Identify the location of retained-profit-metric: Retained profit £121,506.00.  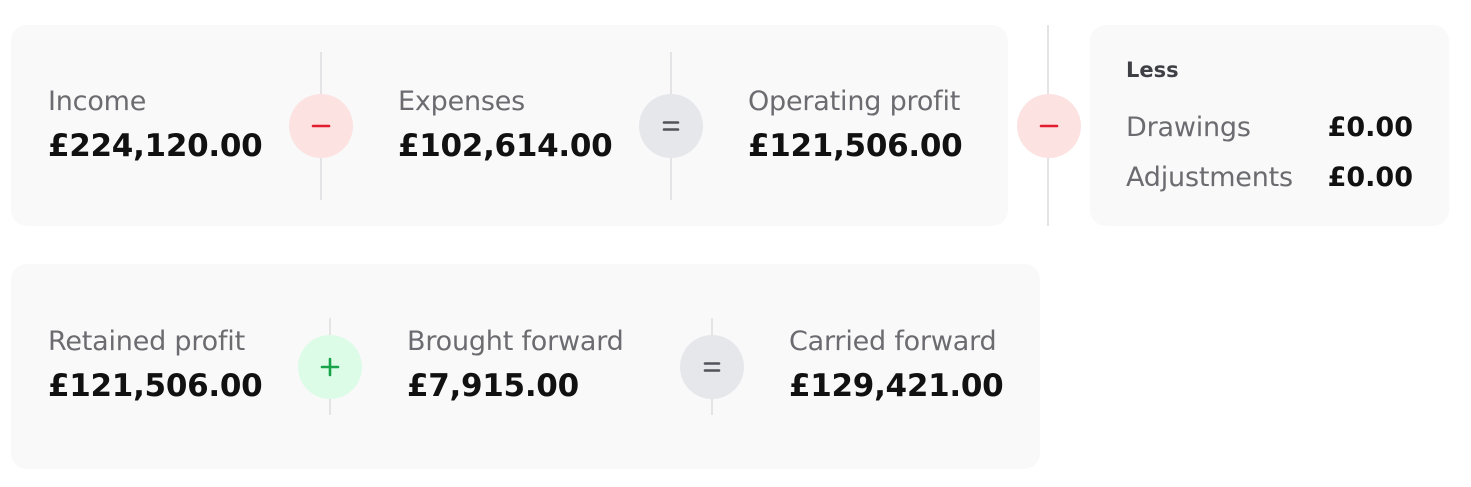
(155, 366).